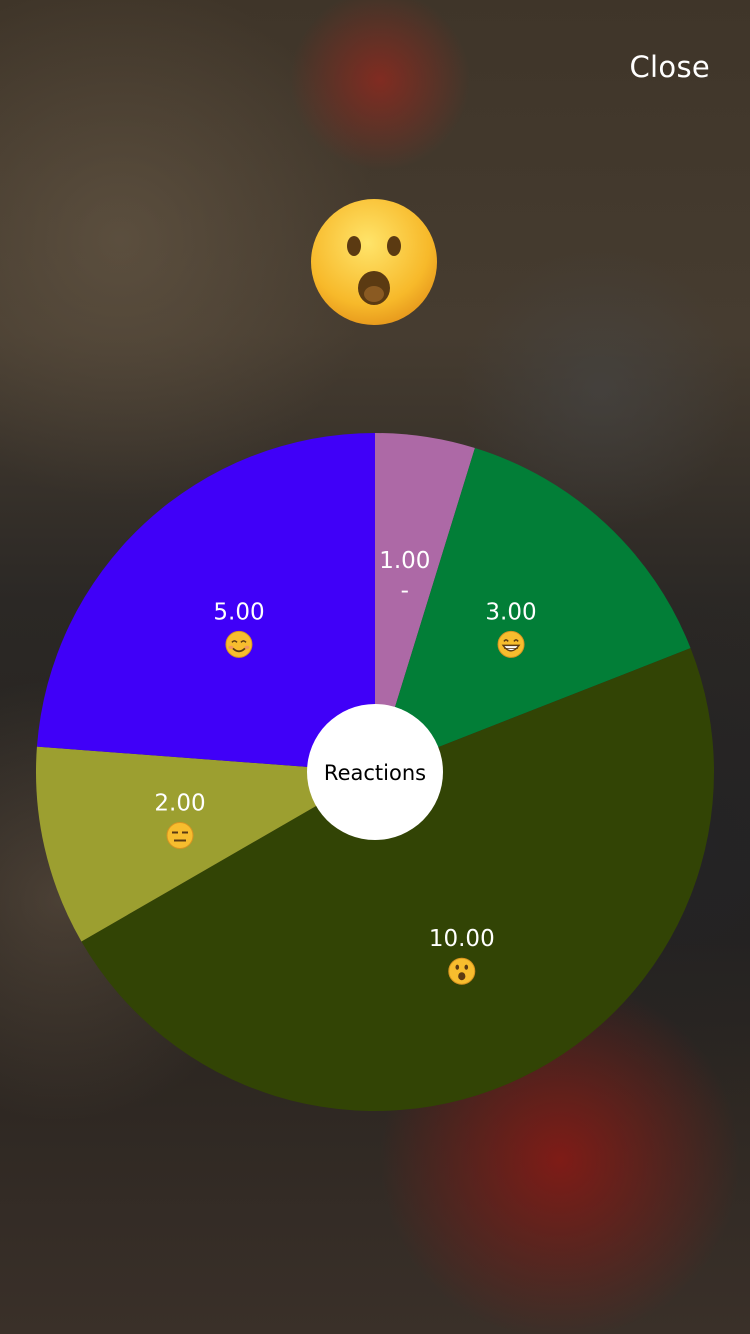 The width and height of the screenshot is (750, 1334). Describe the element at coordinates (510, 612) in the screenshot. I see `slice-value-label: 3.00` at that location.